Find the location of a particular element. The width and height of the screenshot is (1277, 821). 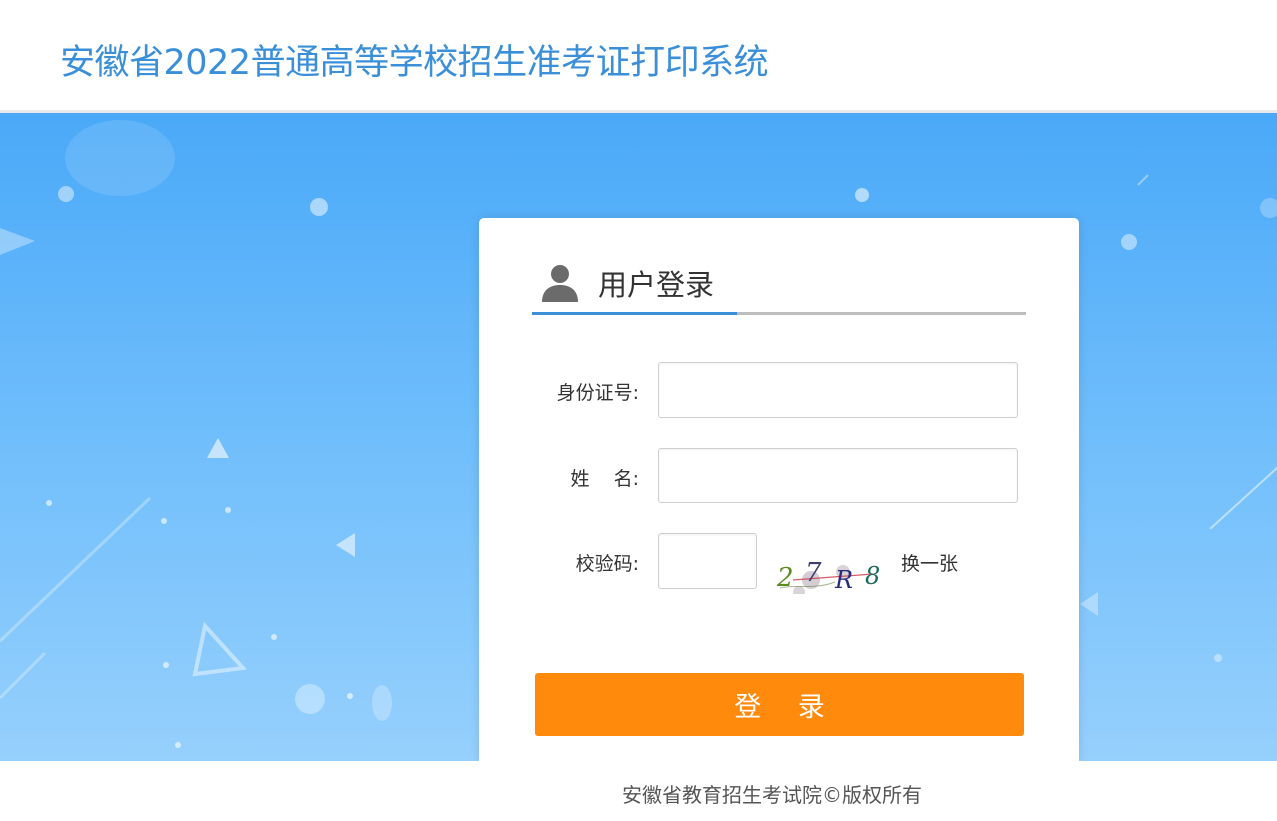

name-label: 姓 名: is located at coordinates (604, 479).